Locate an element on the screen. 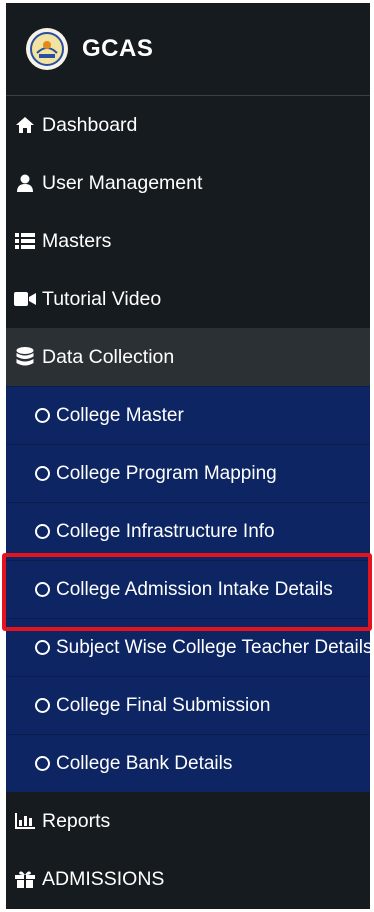  nav-label: Masters is located at coordinates (77, 240).